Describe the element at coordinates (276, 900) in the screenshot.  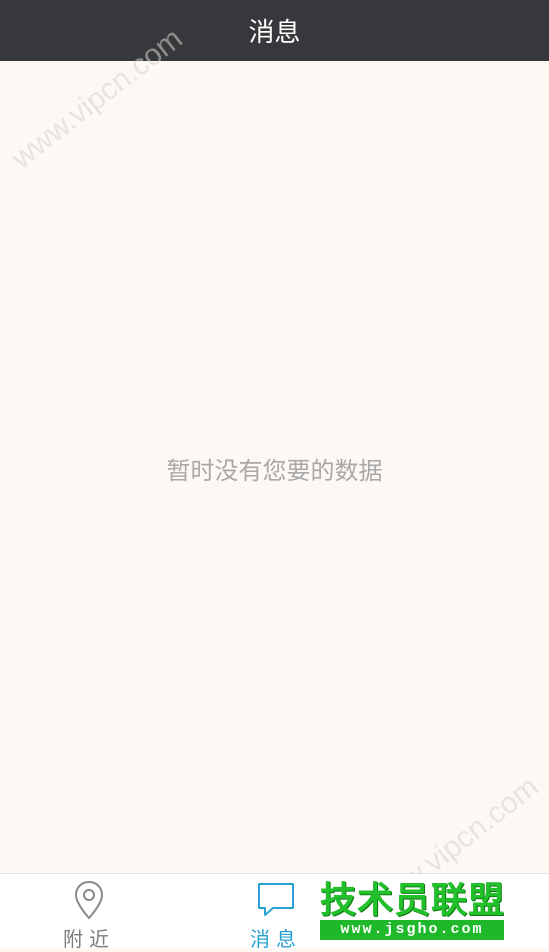
I see `chat-bubble-icon` at that location.